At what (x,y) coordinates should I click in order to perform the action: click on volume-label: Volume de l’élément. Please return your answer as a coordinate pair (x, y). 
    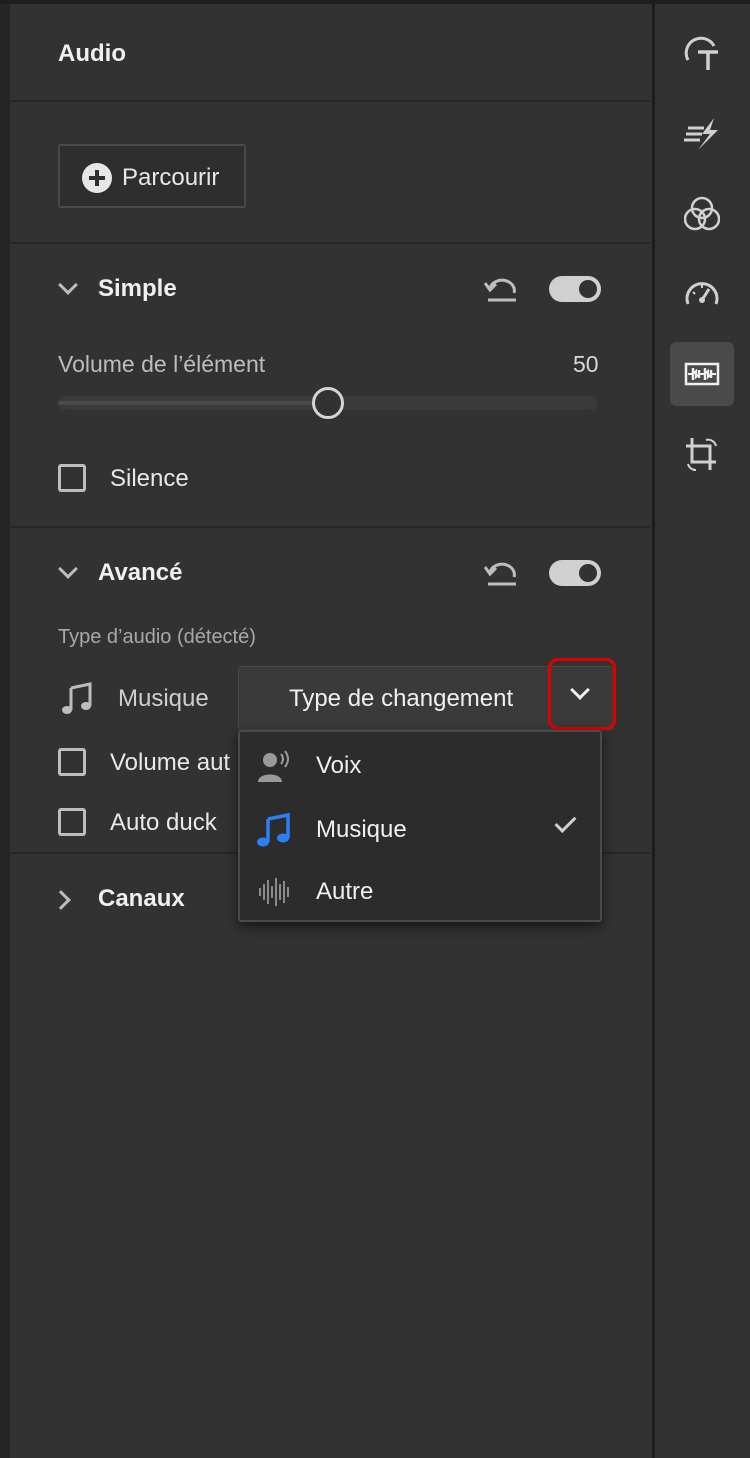
    Looking at the image, I should click on (162, 364).